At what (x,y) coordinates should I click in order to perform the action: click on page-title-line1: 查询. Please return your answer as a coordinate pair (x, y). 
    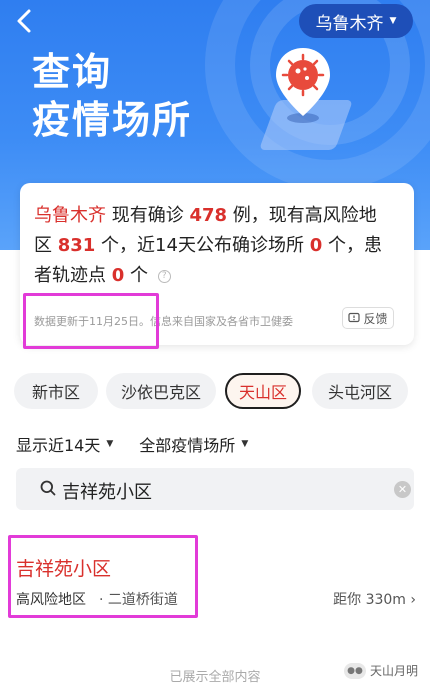
    Looking at the image, I should click on (72, 72).